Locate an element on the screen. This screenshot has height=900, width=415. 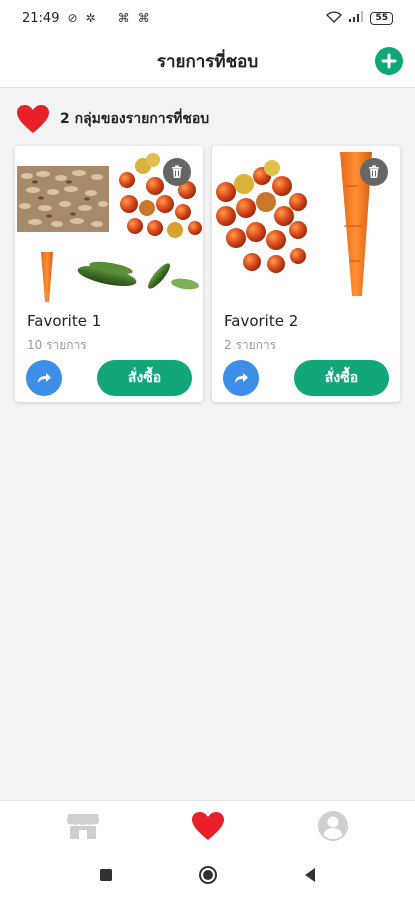
tab-store is located at coordinates (83, 826).